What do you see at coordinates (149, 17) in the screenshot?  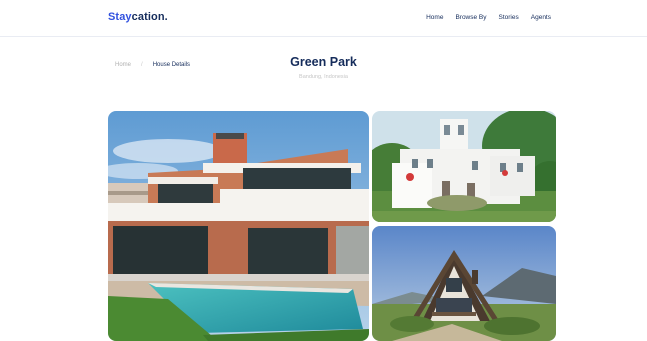 I see `brand-suffix: cation.` at bounding box center [149, 17].